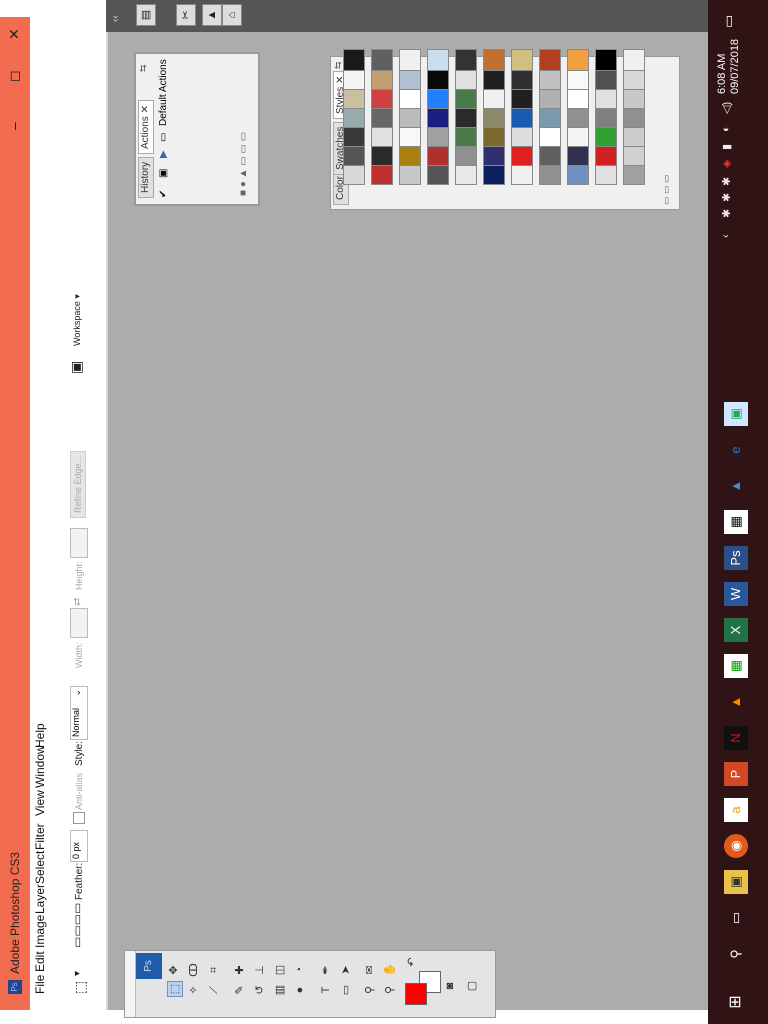 The height and width of the screenshot is (1024, 768). I want to click on marquee-icon: ⬚, so click(80, 987).